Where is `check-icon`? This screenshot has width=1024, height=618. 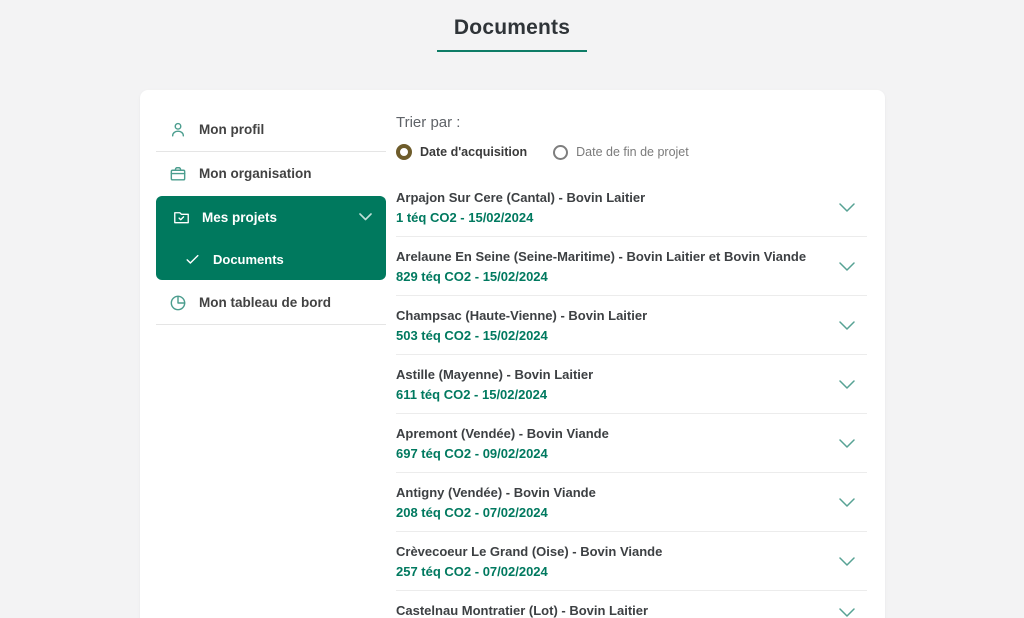 check-icon is located at coordinates (192, 259).